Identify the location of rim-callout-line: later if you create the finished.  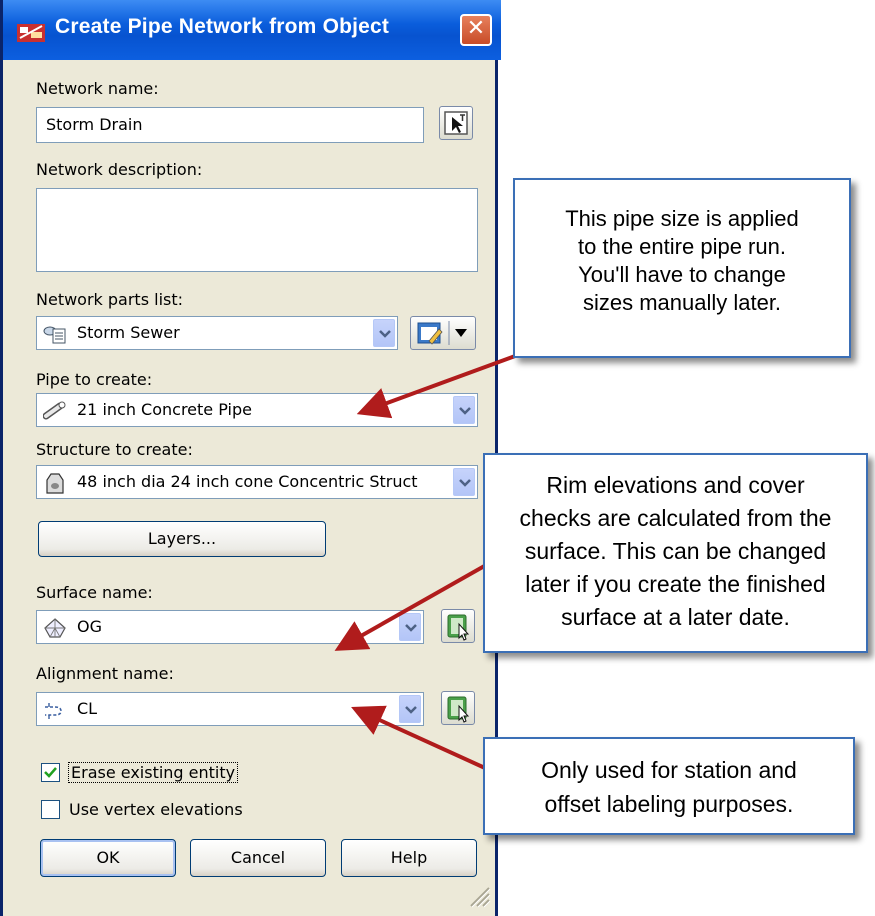
(675, 584).